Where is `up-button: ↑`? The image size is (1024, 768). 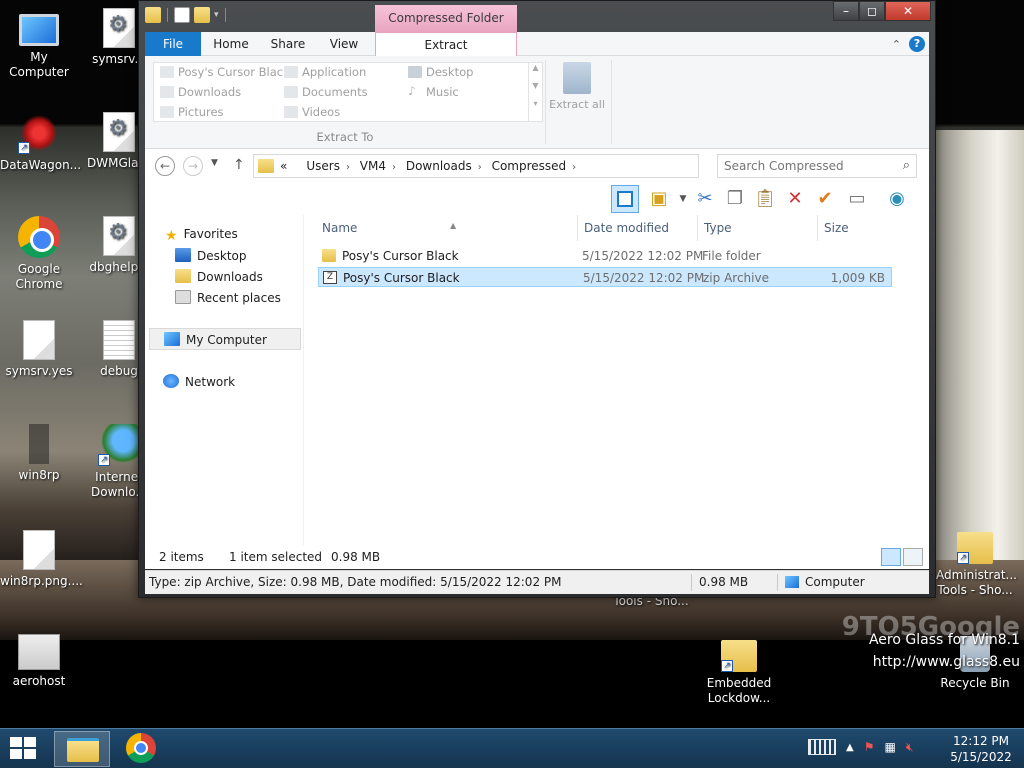
up-button: ↑ is located at coordinates (239, 165).